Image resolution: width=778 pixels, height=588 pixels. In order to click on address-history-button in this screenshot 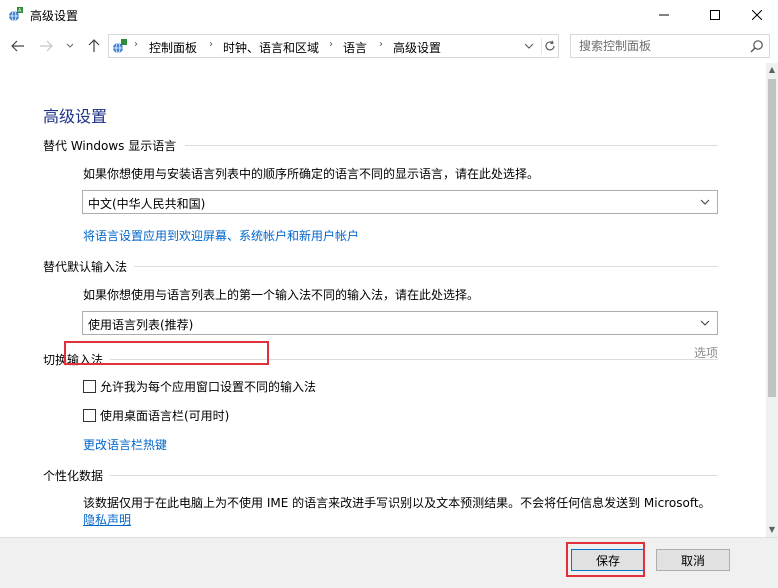, I will do `click(529, 46)`.